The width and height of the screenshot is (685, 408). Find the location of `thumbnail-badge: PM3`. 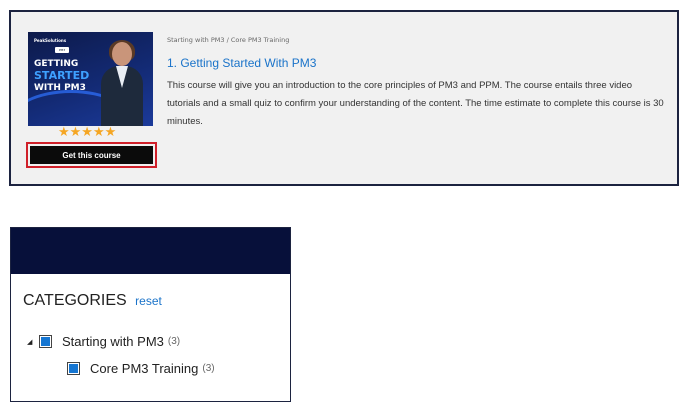

thumbnail-badge: PM3 is located at coordinates (62, 50).